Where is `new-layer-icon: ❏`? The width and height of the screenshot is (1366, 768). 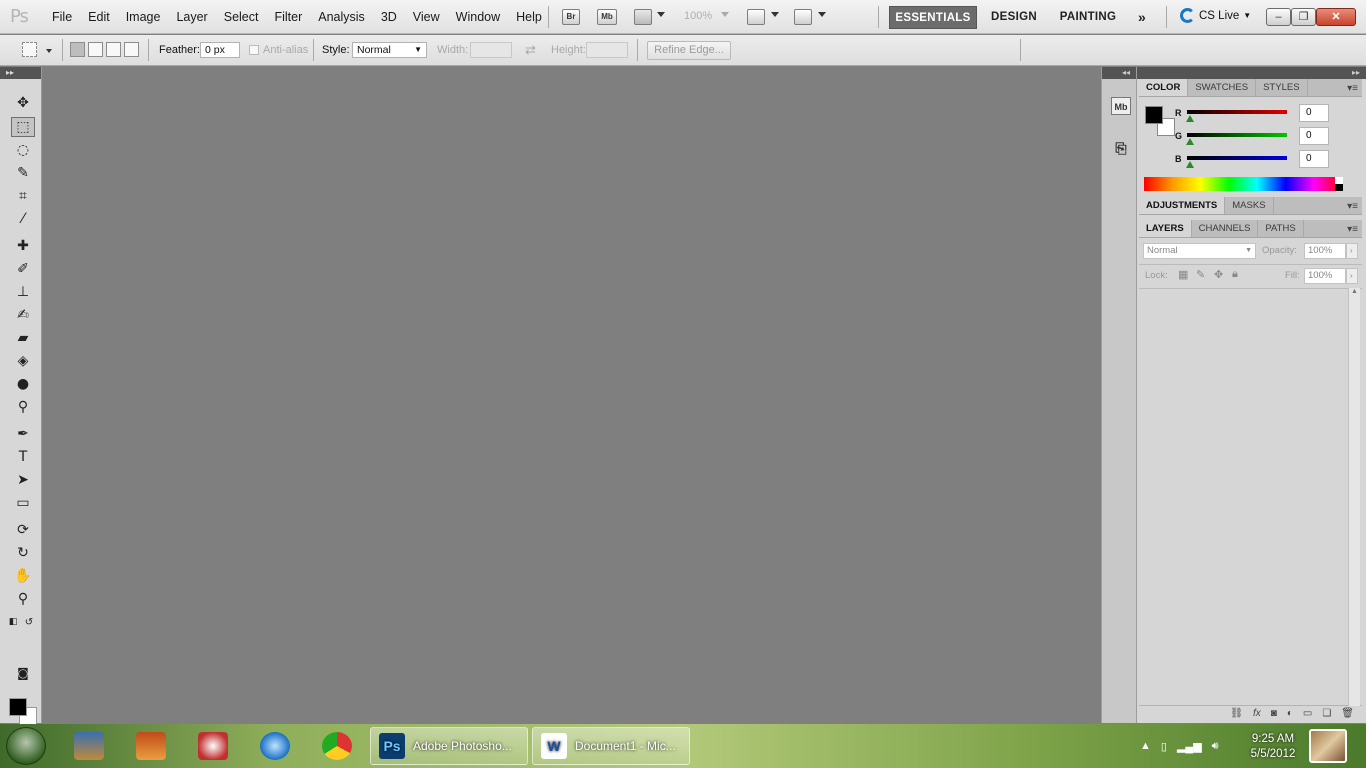
new-layer-icon: ❏ is located at coordinates (1326, 713).